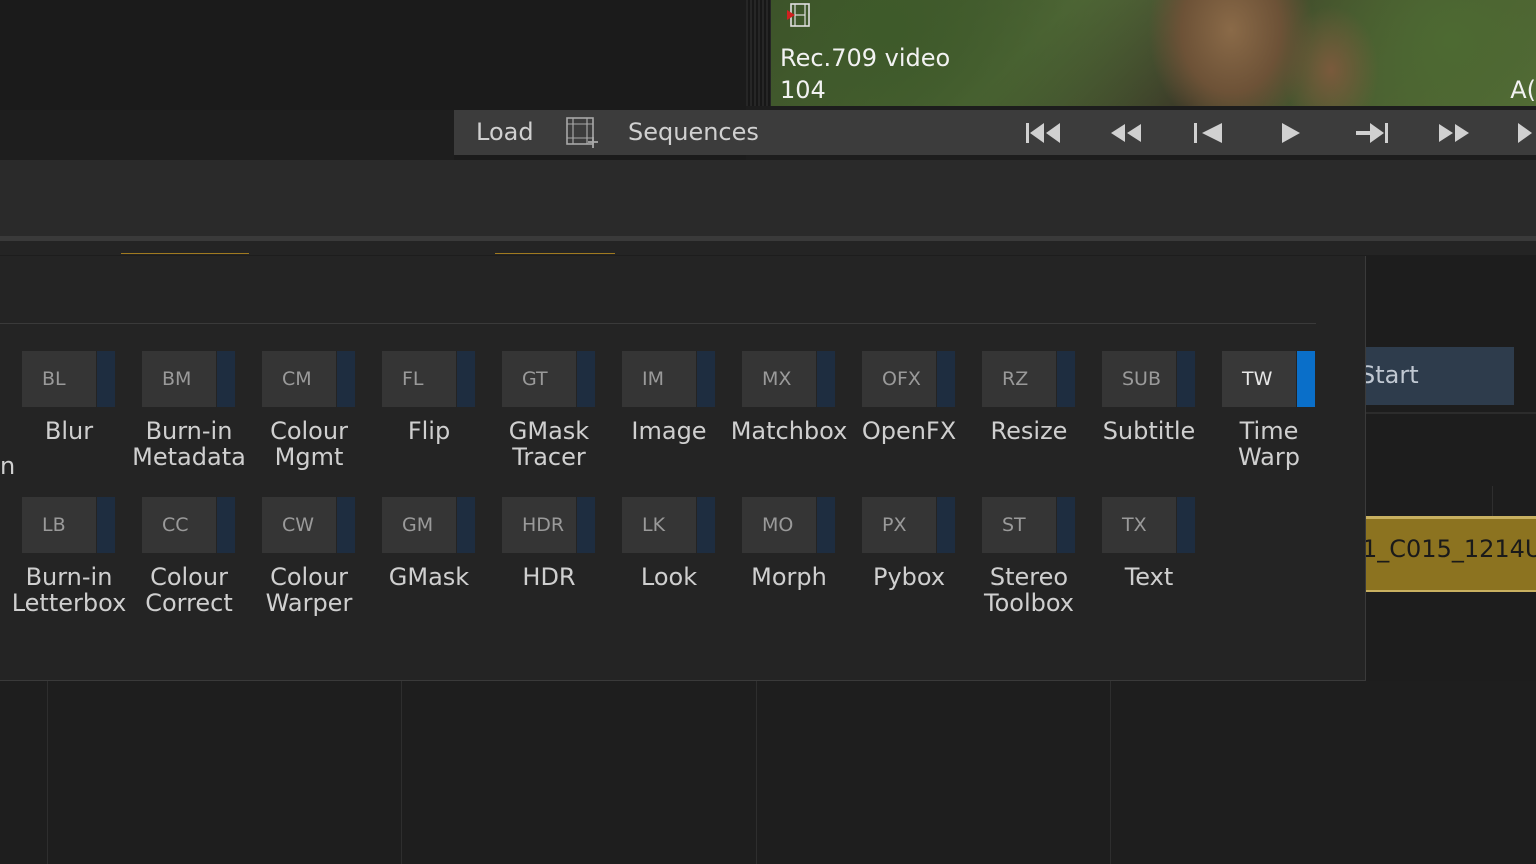  What do you see at coordinates (668, 525) in the screenshot?
I see `effect-tile-look: LK` at bounding box center [668, 525].